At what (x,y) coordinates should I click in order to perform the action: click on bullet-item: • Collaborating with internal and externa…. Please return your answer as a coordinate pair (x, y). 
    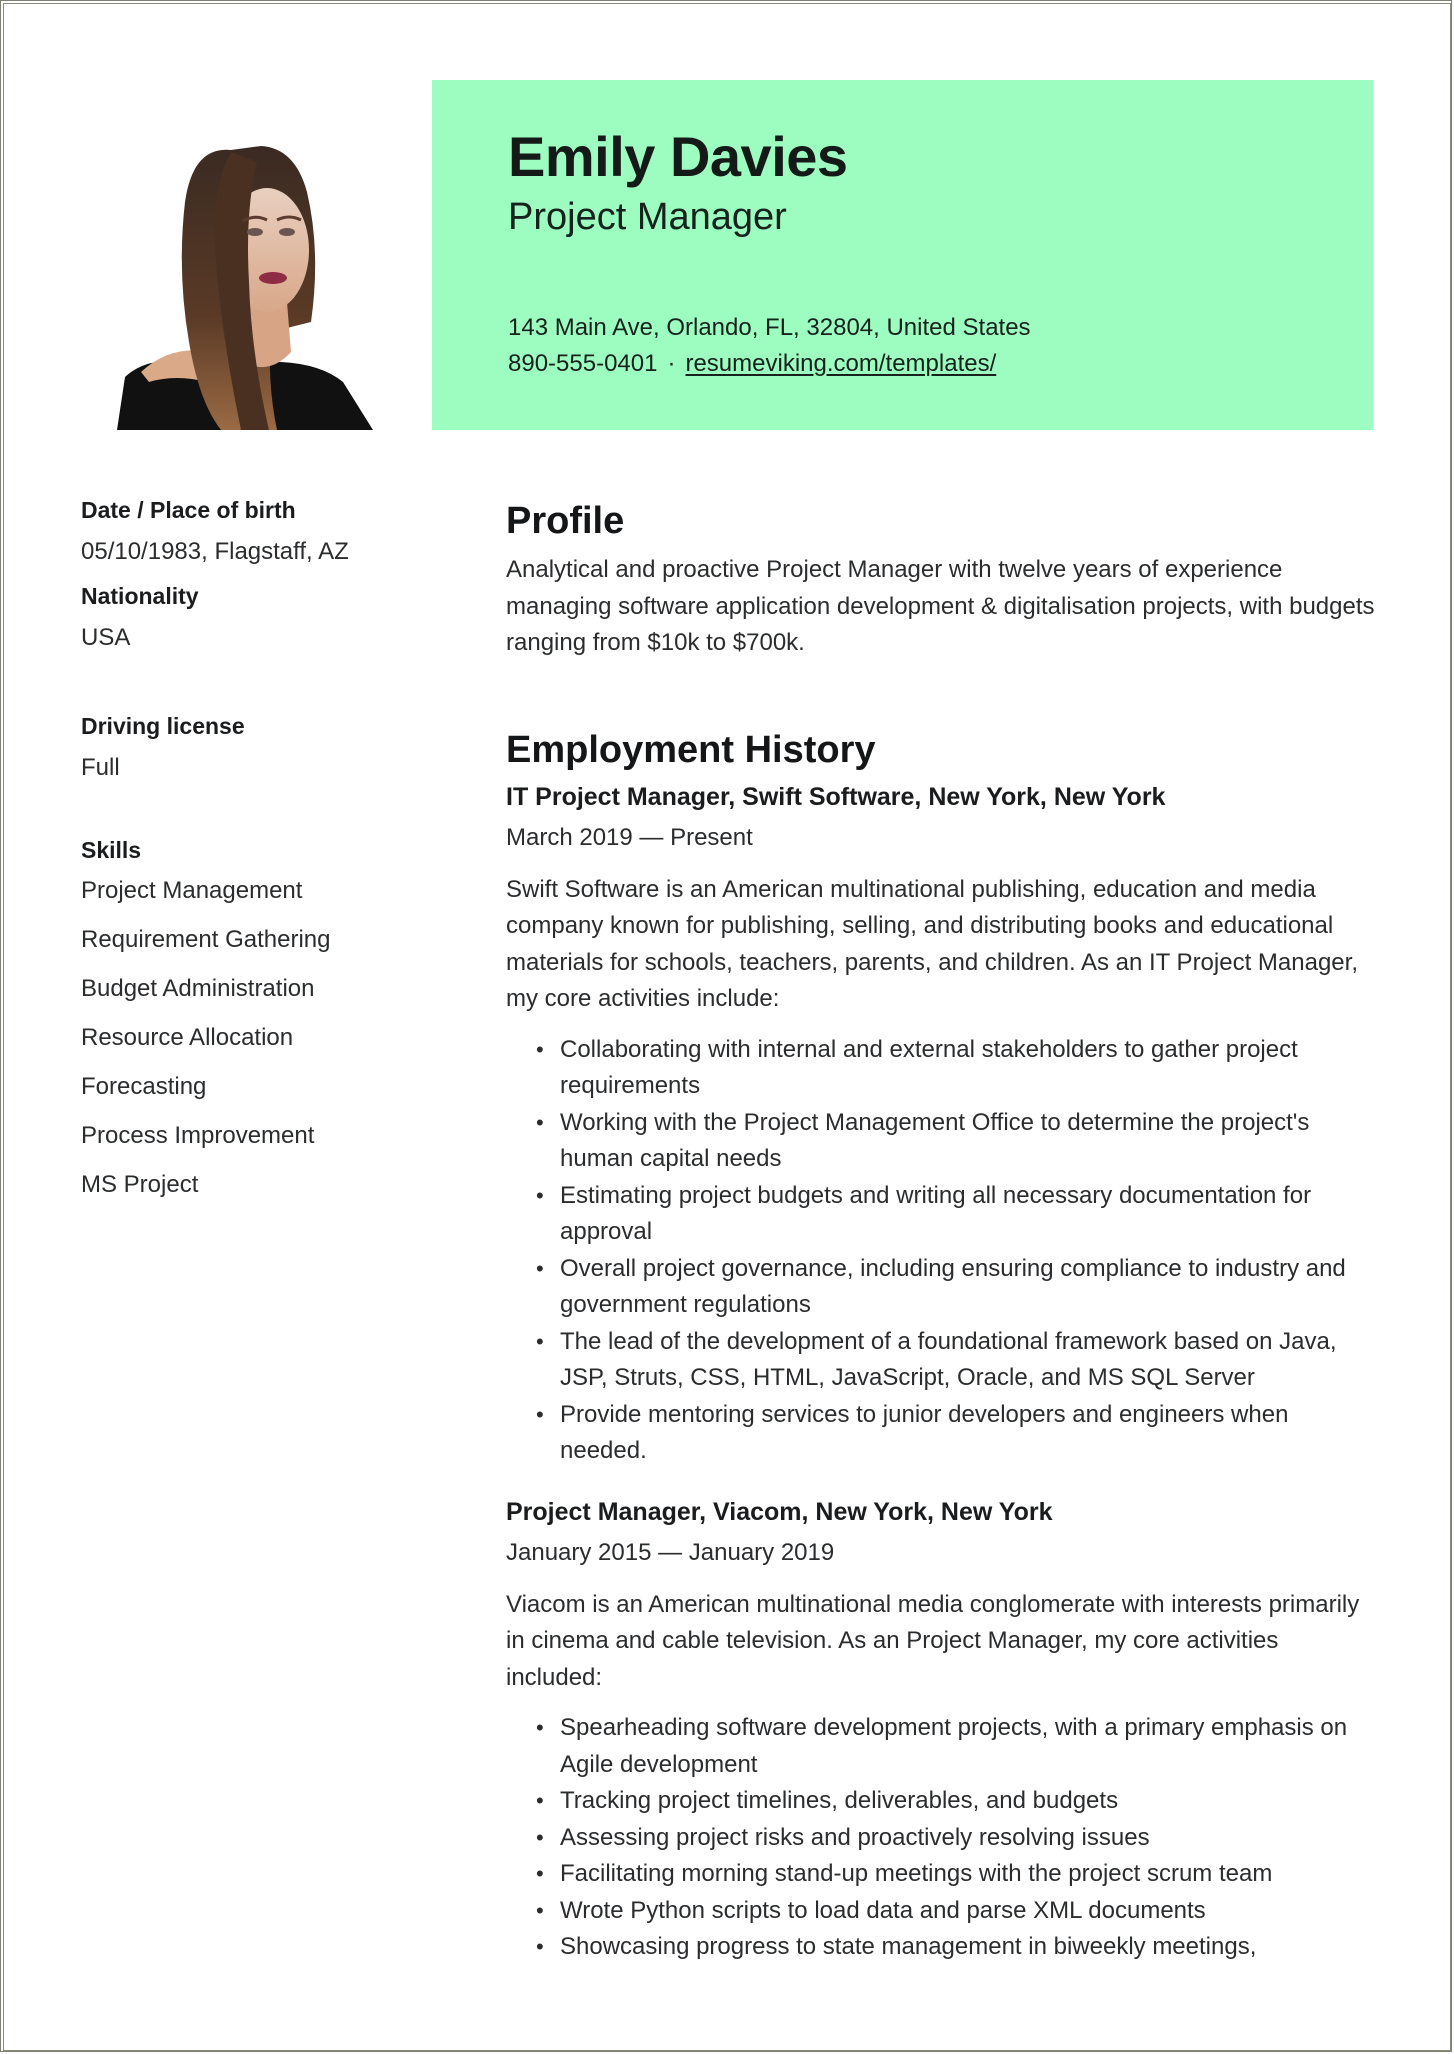
    Looking at the image, I should click on (941, 1068).